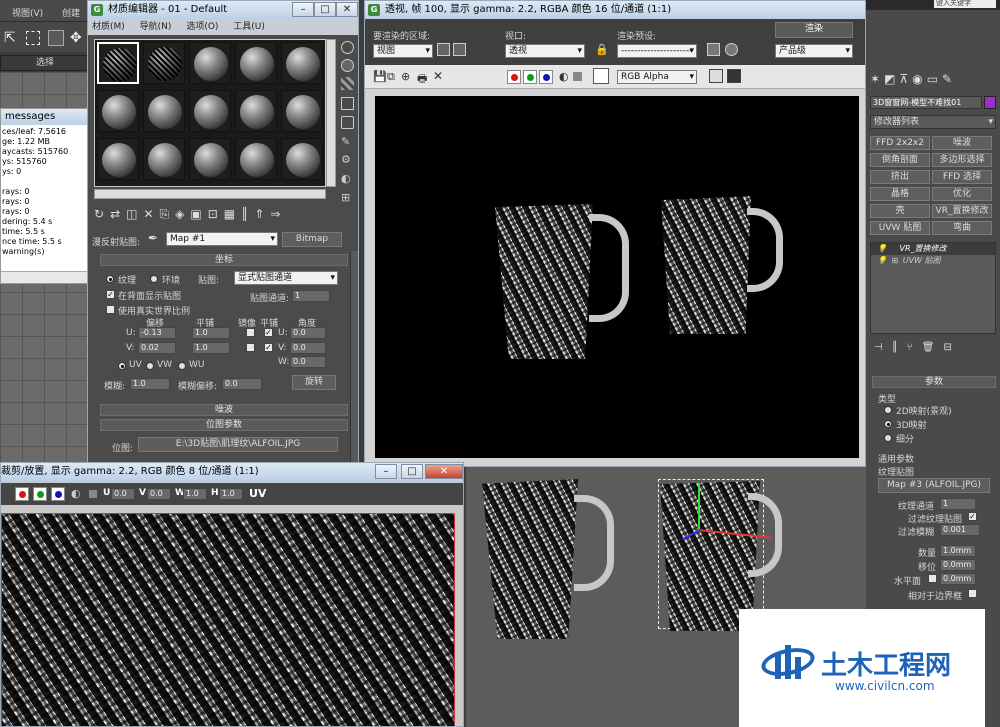  Describe the element at coordinates (347, 83) in the screenshot. I see `background-icon` at that location.